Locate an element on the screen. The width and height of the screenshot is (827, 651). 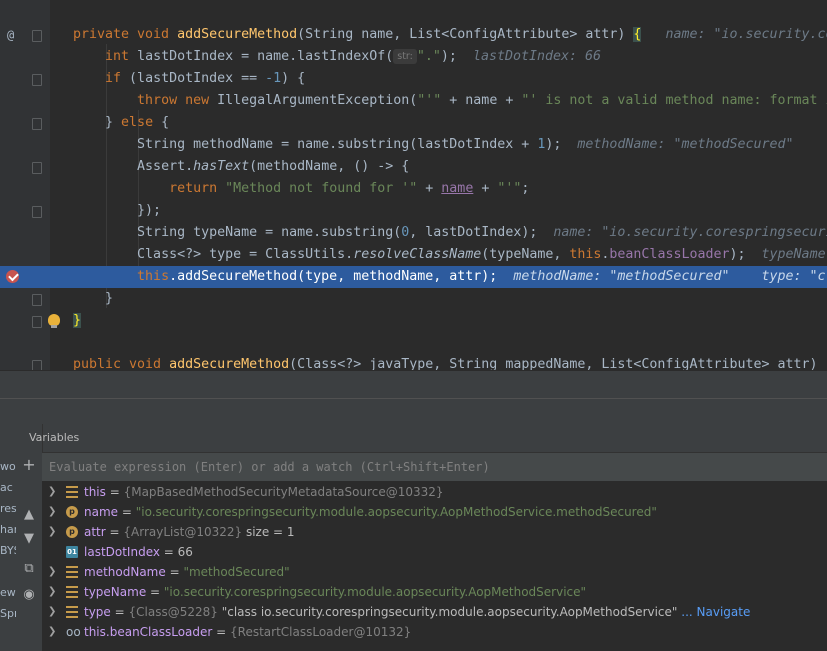
variable-value: 66 is located at coordinates (185, 552).